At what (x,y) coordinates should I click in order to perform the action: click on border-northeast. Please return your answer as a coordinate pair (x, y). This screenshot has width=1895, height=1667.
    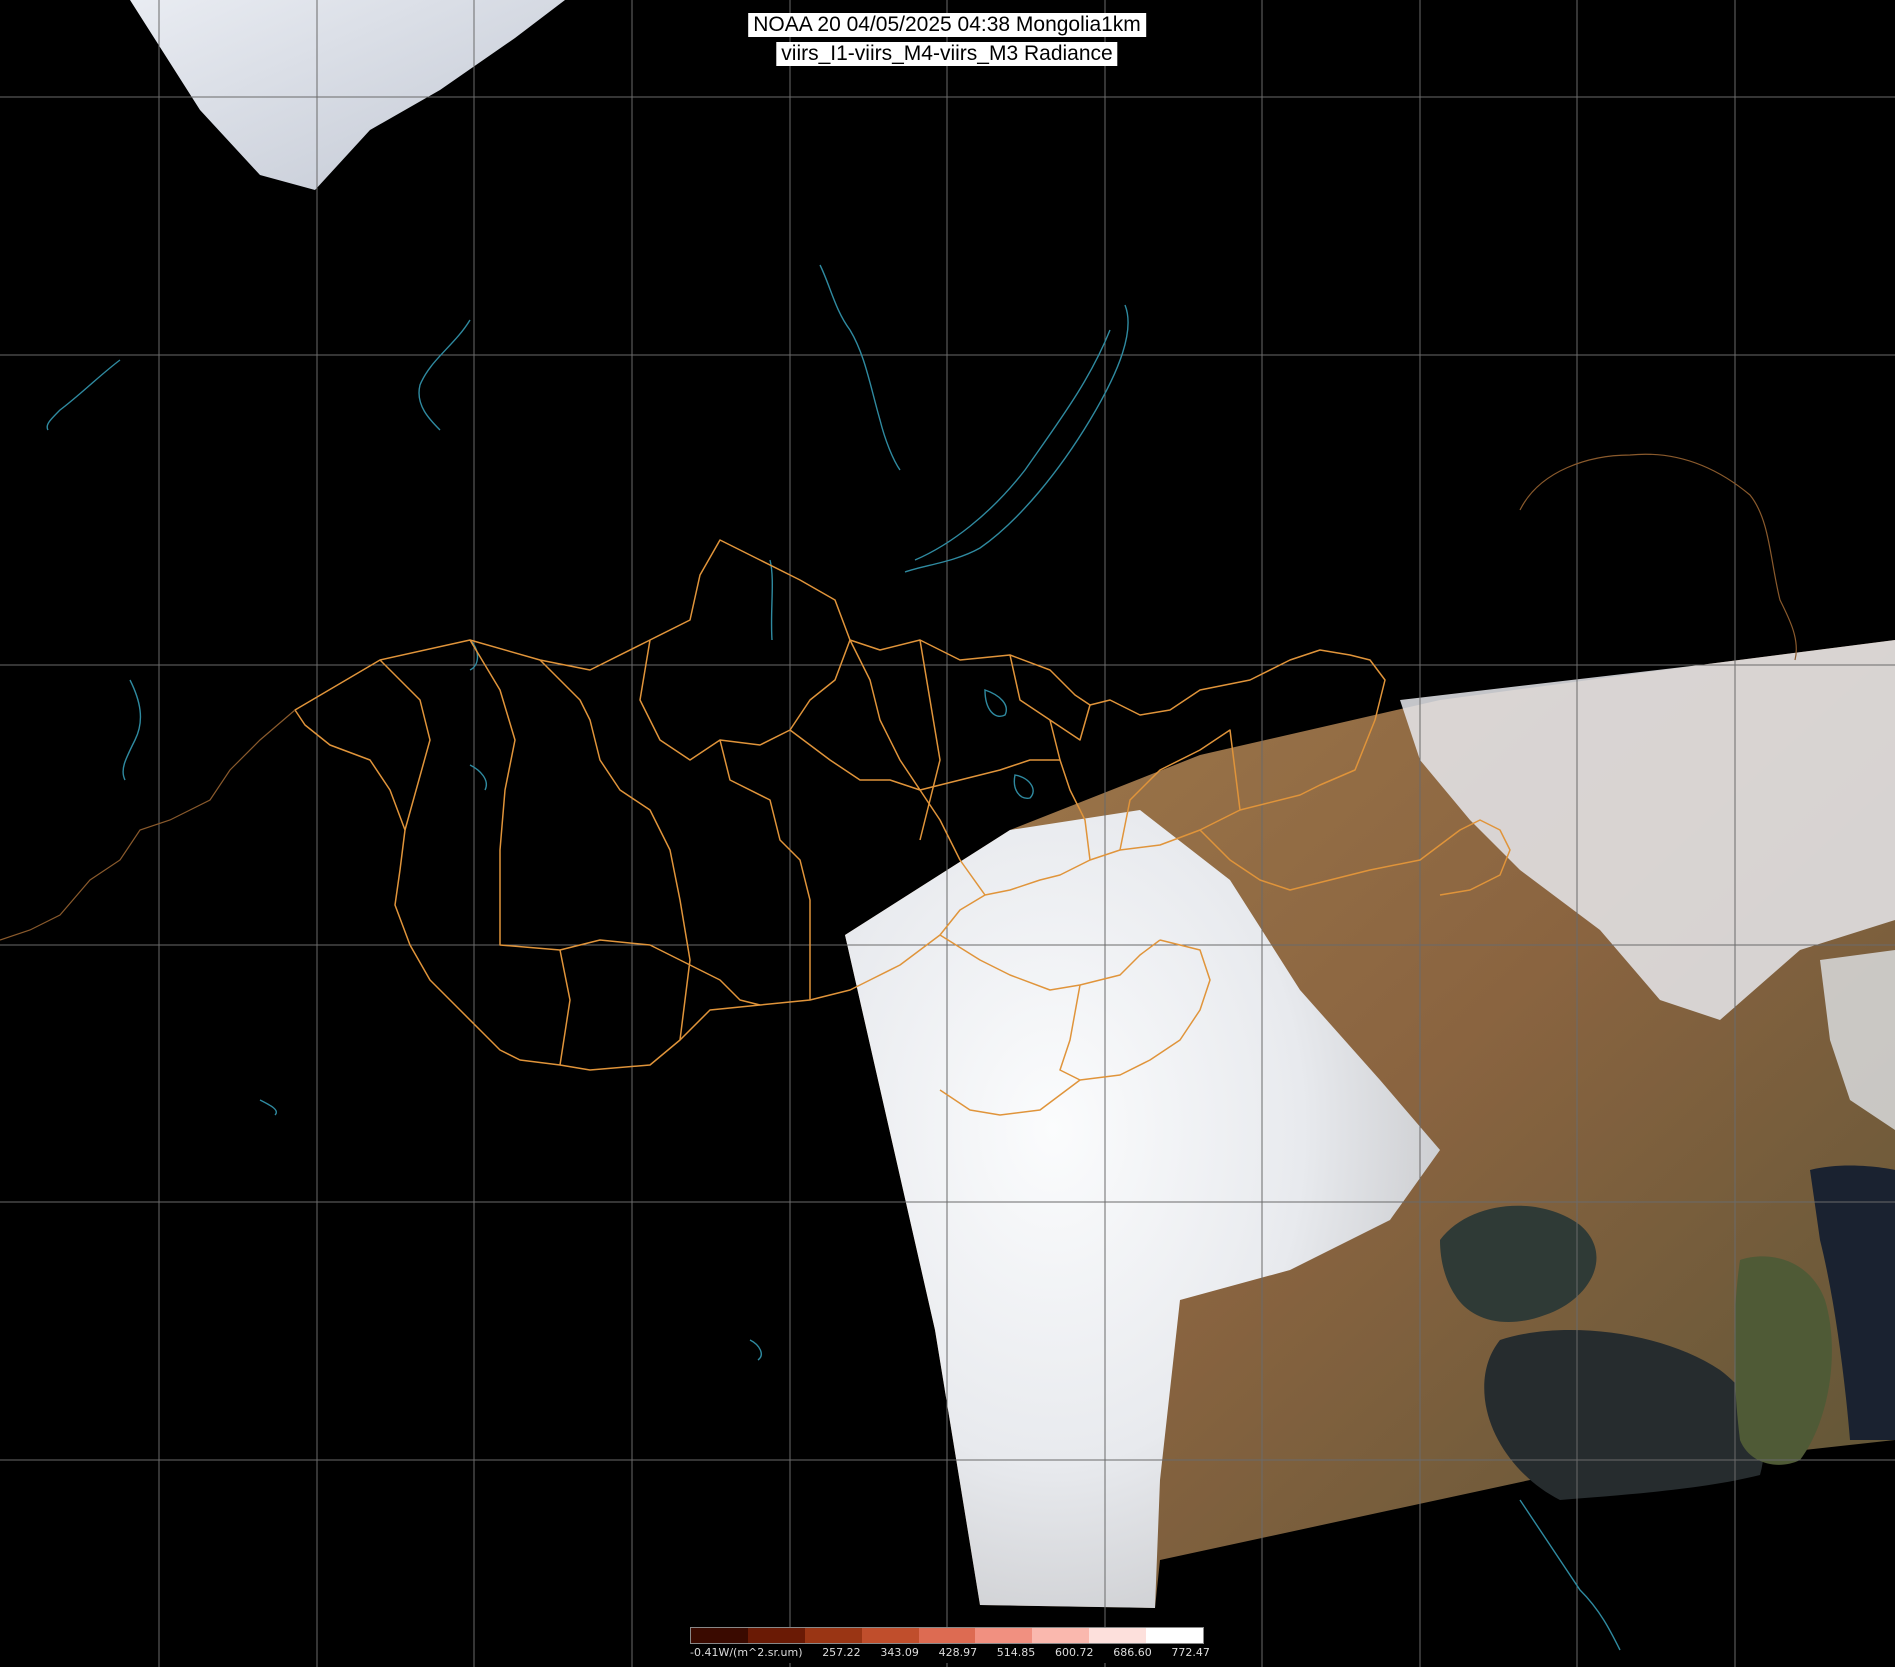
    Looking at the image, I should click on (1658, 557).